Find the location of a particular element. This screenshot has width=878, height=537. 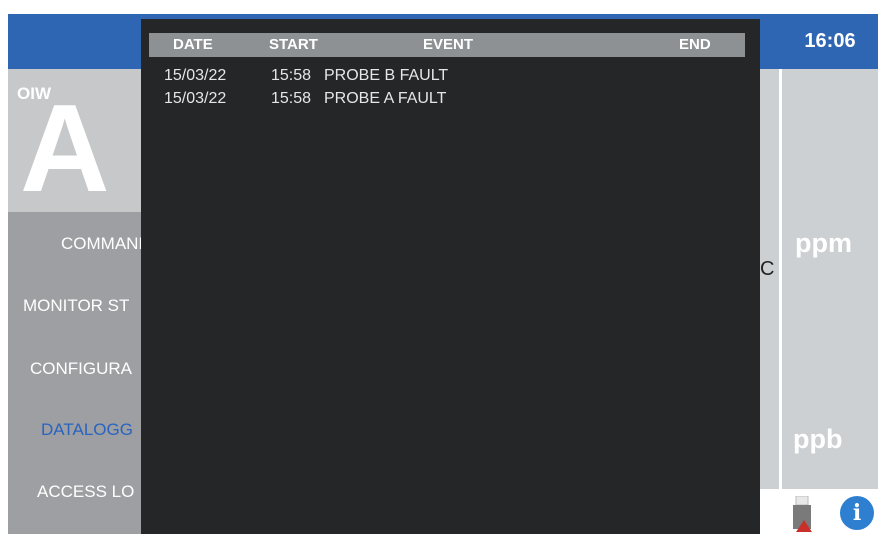

event-log-header: DATE START EVENT END is located at coordinates (447, 45).